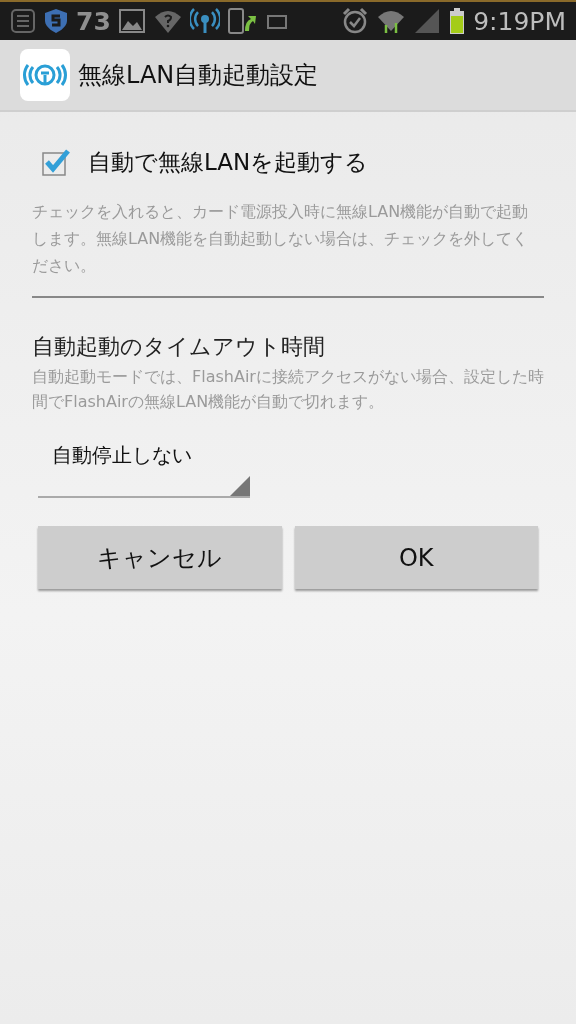 Image resolution: width=576 pixels, height=1024 pixels. Describe the element at coordinates (519, 21) in the screenshot. I see `clock: 9:19PM` at that location.